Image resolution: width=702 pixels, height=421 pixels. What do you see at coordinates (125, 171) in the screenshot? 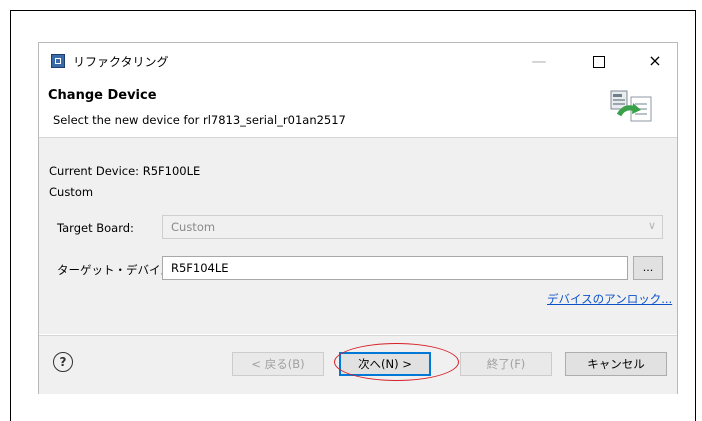
I see `current-device-label: Current Device: R5F100LE` at bounding box center [125, 171].